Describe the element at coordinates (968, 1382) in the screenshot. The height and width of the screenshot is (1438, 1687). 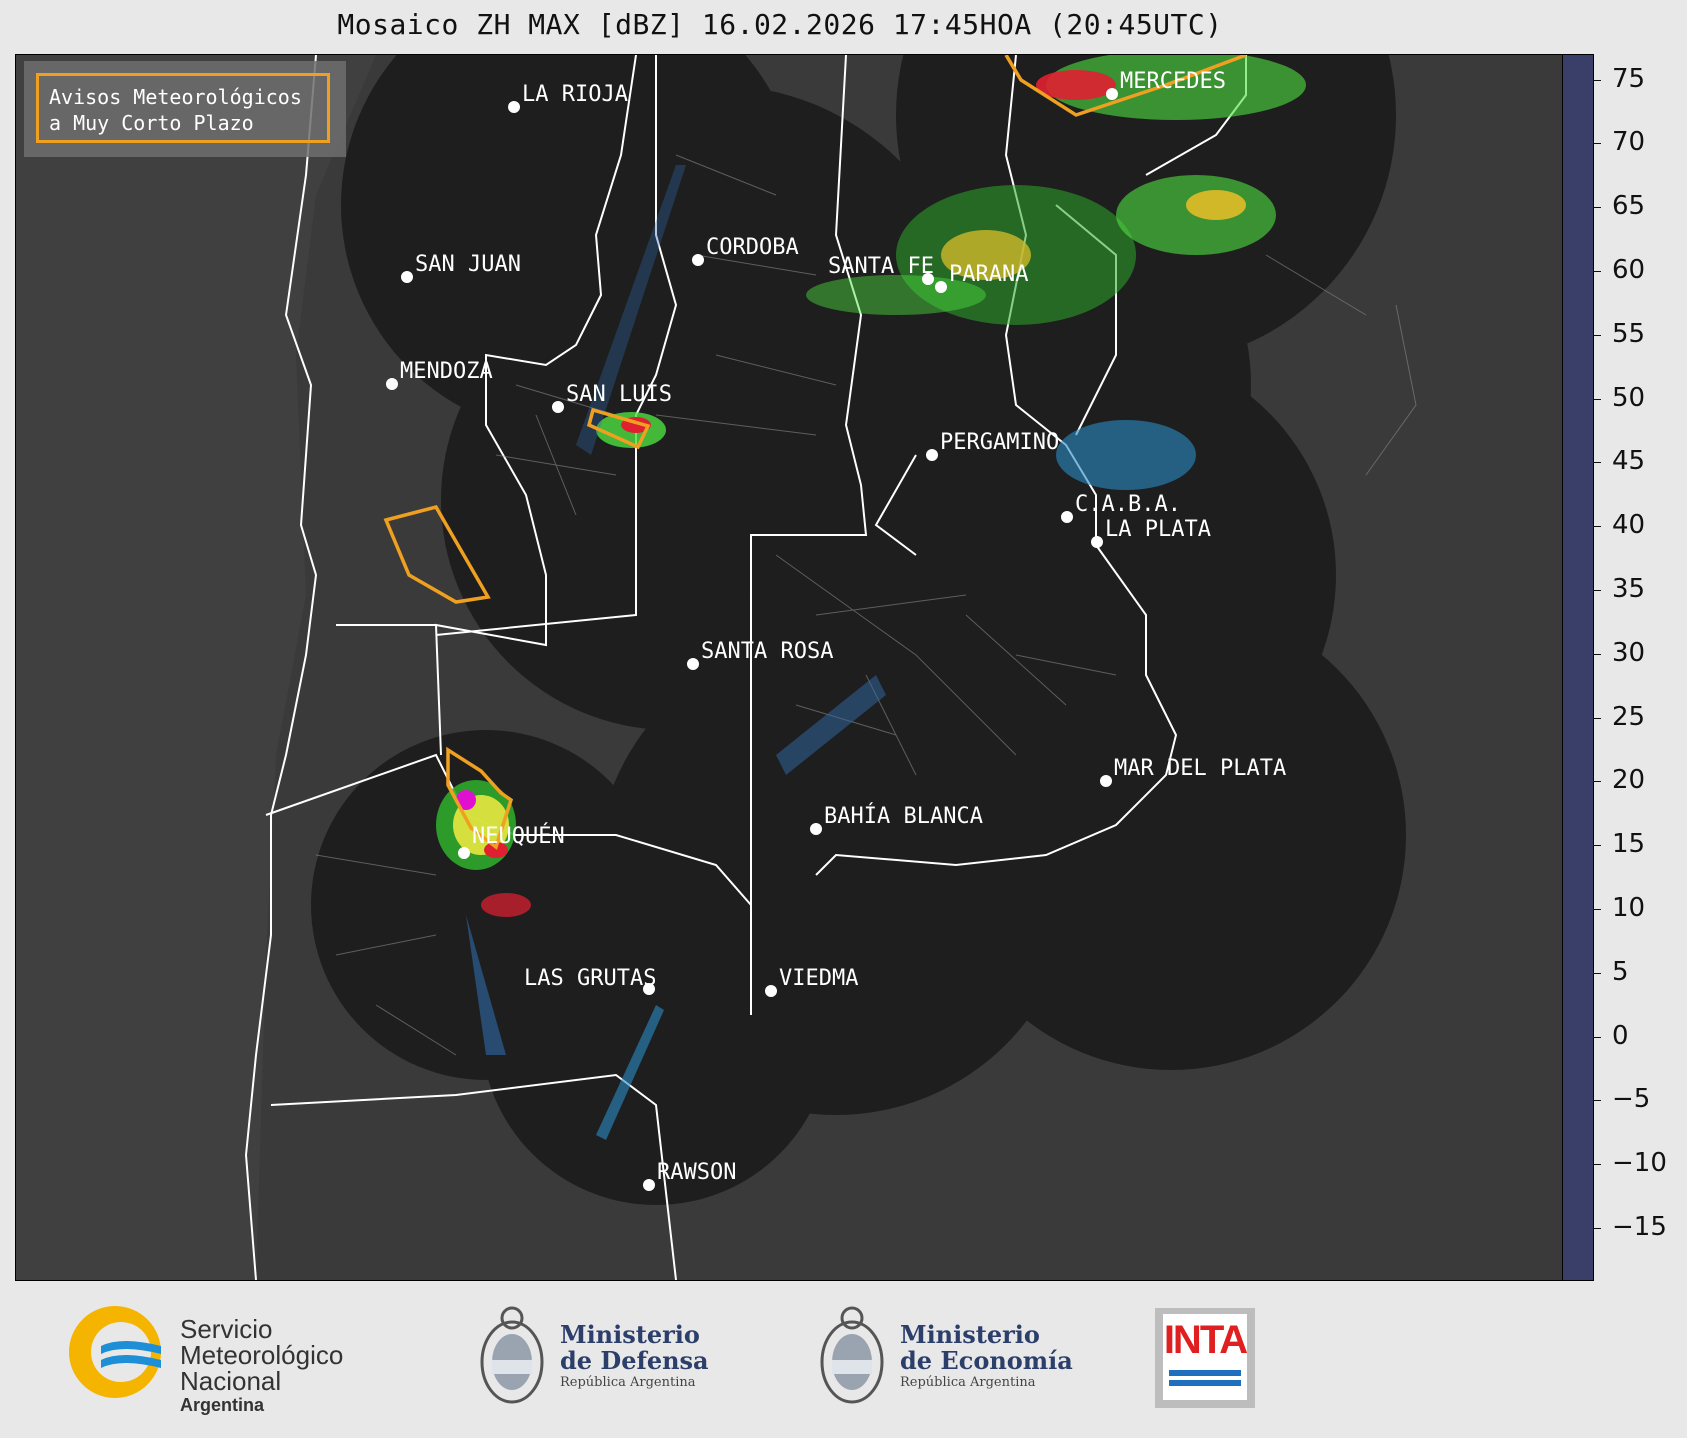
I see `economia-line3: República Argentina` at that location.